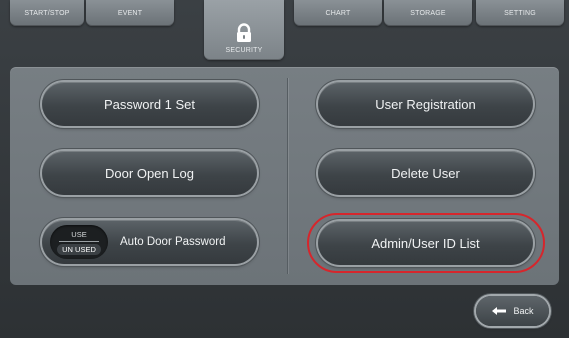 The image size is (569, 338). Describe the element at coordinates (523, 311) in the screenshot. I see `back-label: Back` at that location.